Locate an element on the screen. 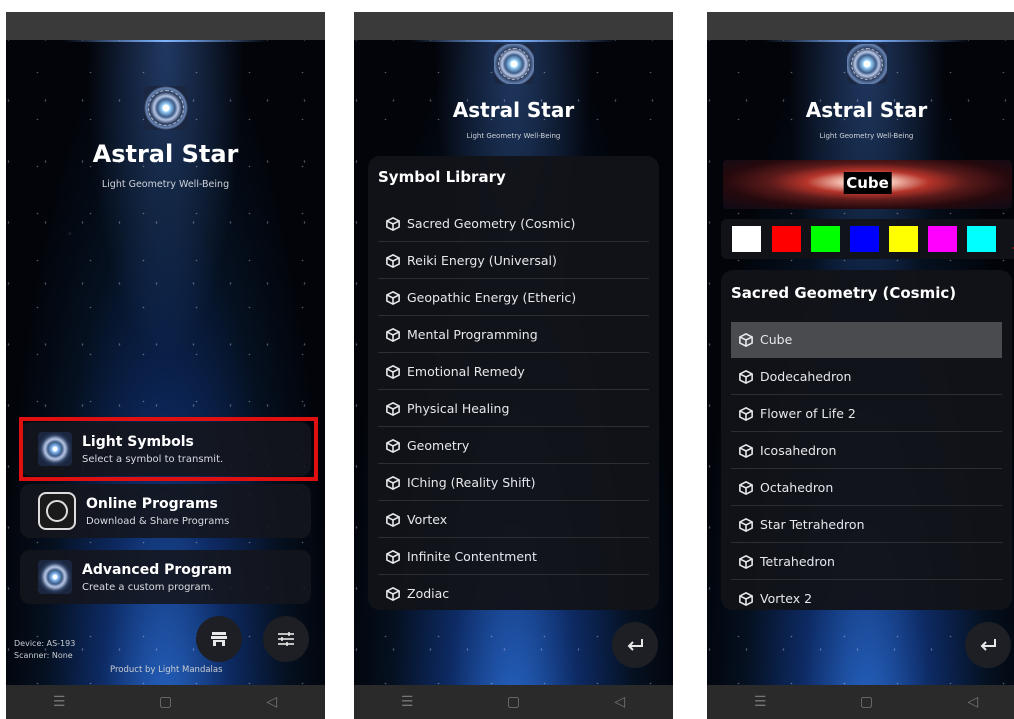  list-item: Geopathic Energy (Etheric) is located at coordinates (513, 298).